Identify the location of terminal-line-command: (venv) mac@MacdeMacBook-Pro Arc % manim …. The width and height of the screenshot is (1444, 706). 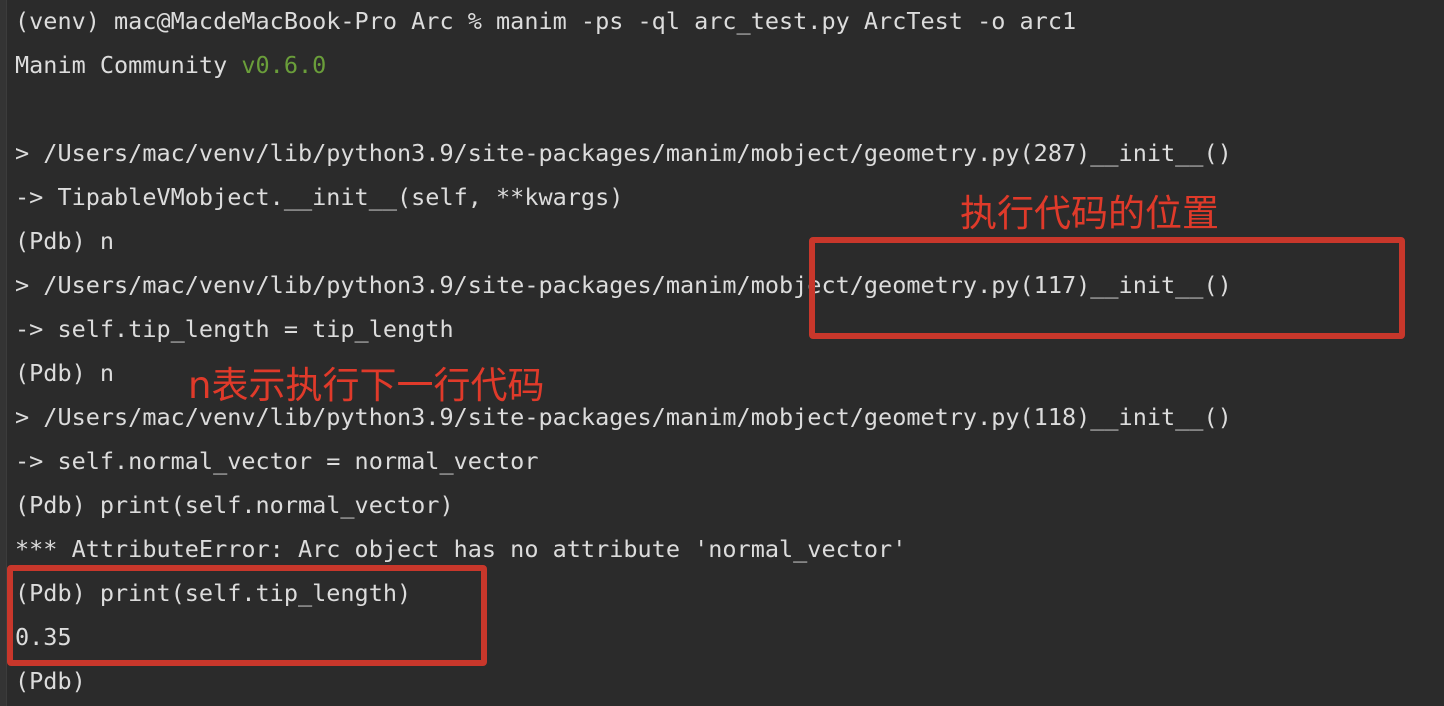
(546, 21).